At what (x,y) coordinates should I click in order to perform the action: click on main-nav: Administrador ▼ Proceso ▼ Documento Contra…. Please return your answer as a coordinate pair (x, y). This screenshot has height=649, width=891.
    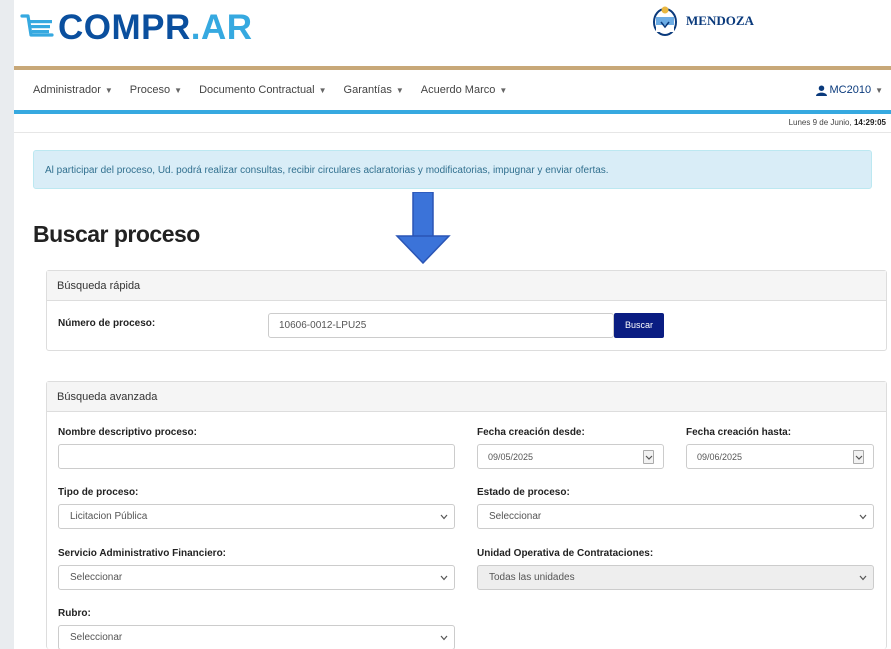
    Looking at the image, I should click on (452, 90).